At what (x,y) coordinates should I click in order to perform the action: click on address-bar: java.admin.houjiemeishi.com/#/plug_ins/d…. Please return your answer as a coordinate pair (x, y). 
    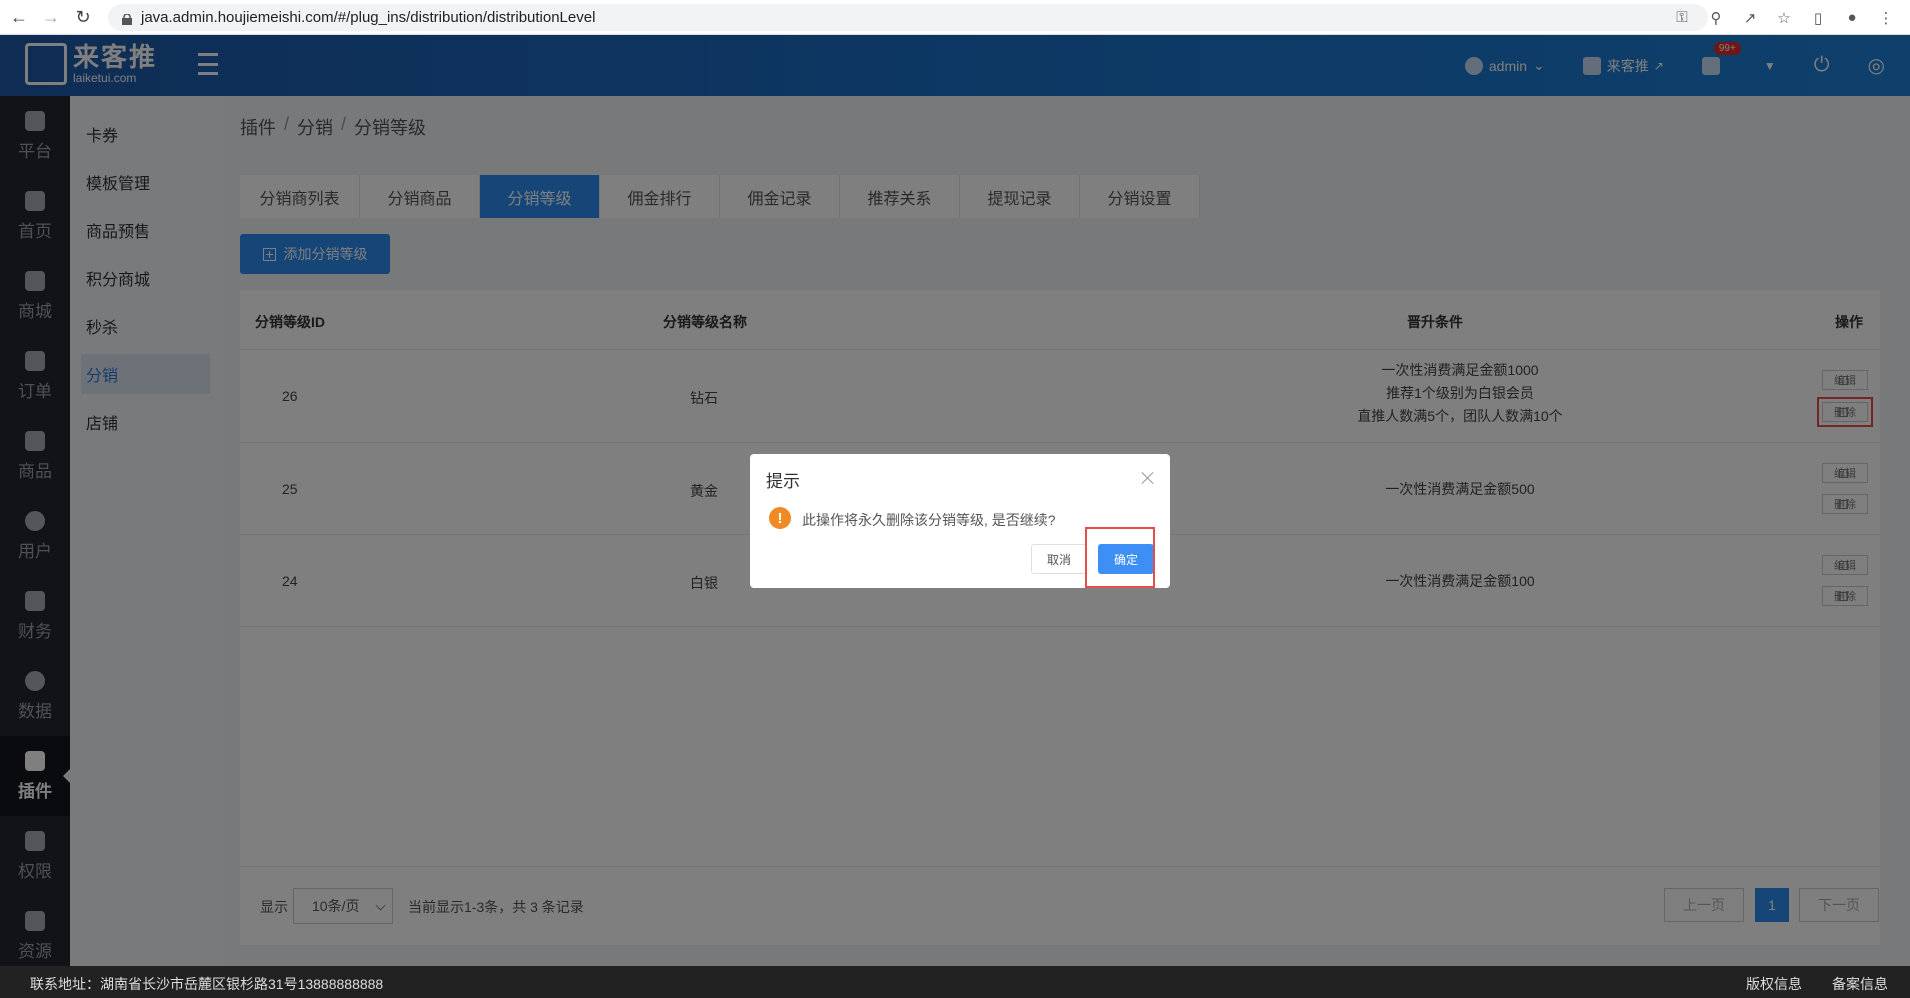
    Looking at the image, I should click on (908, 17).